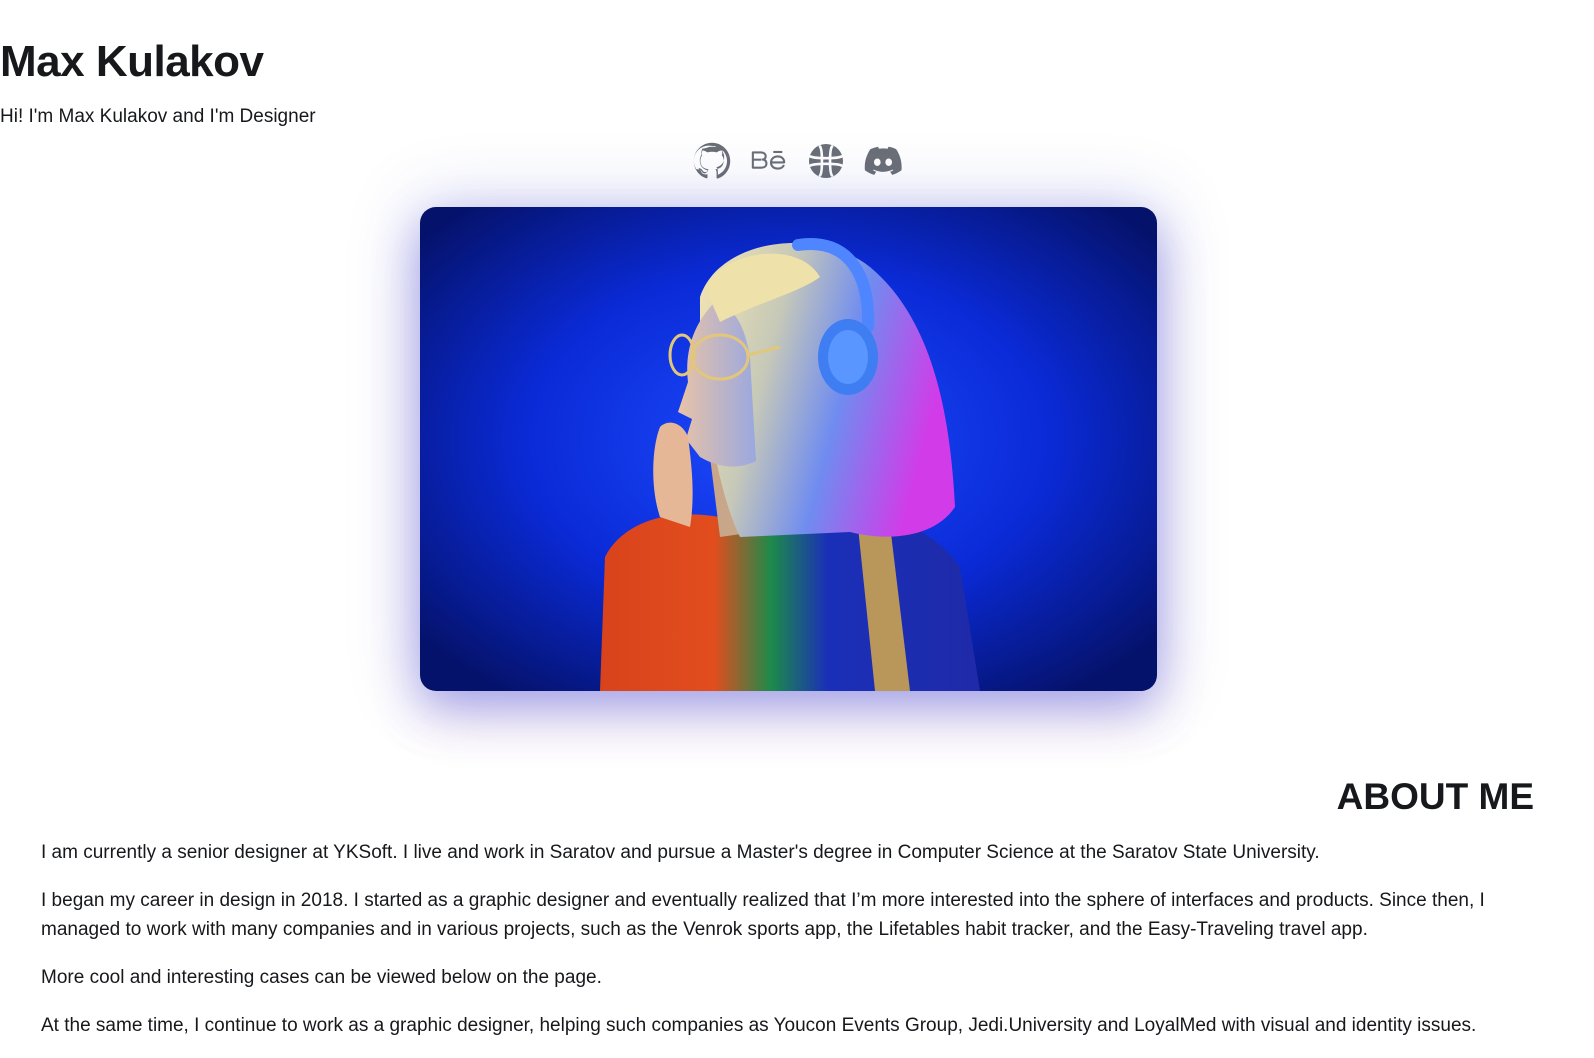 Image resolution: width=1594 pixels, height=1058 pixels. I want to click on behance-icon, so click(768, 160).